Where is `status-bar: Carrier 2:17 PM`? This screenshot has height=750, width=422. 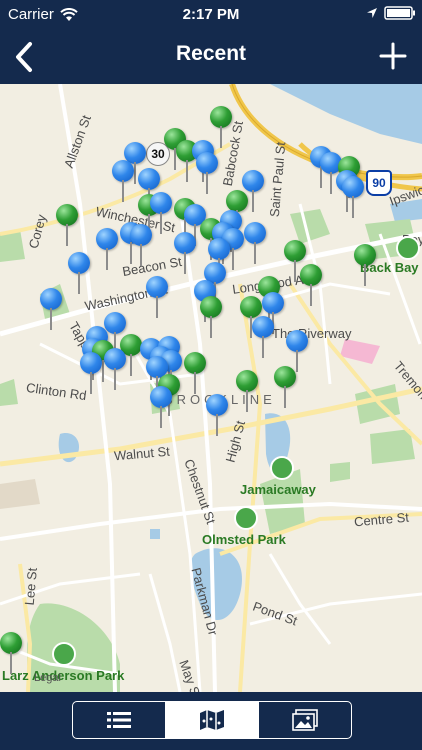
status-bar: Carrier 2:17 PM is located at coordinates (211, 15).